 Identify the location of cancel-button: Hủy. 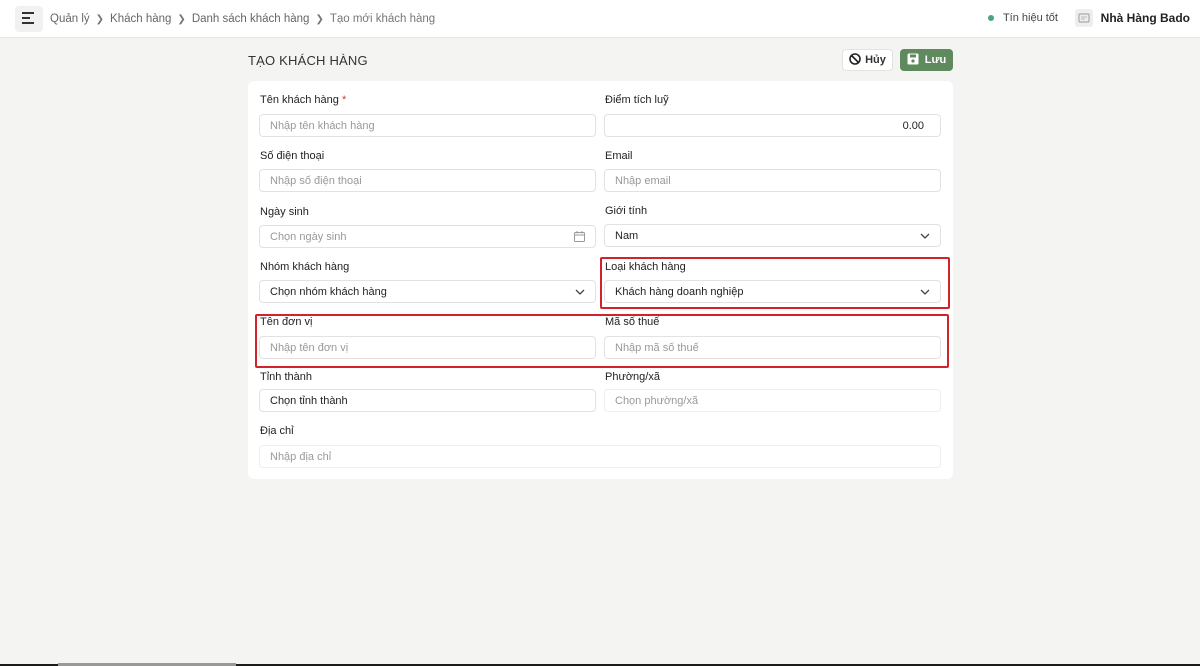
(867, 60).